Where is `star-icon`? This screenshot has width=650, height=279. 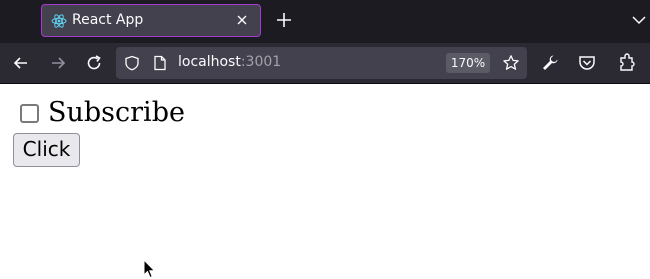
star-icon is located at coordinates (511, 63).